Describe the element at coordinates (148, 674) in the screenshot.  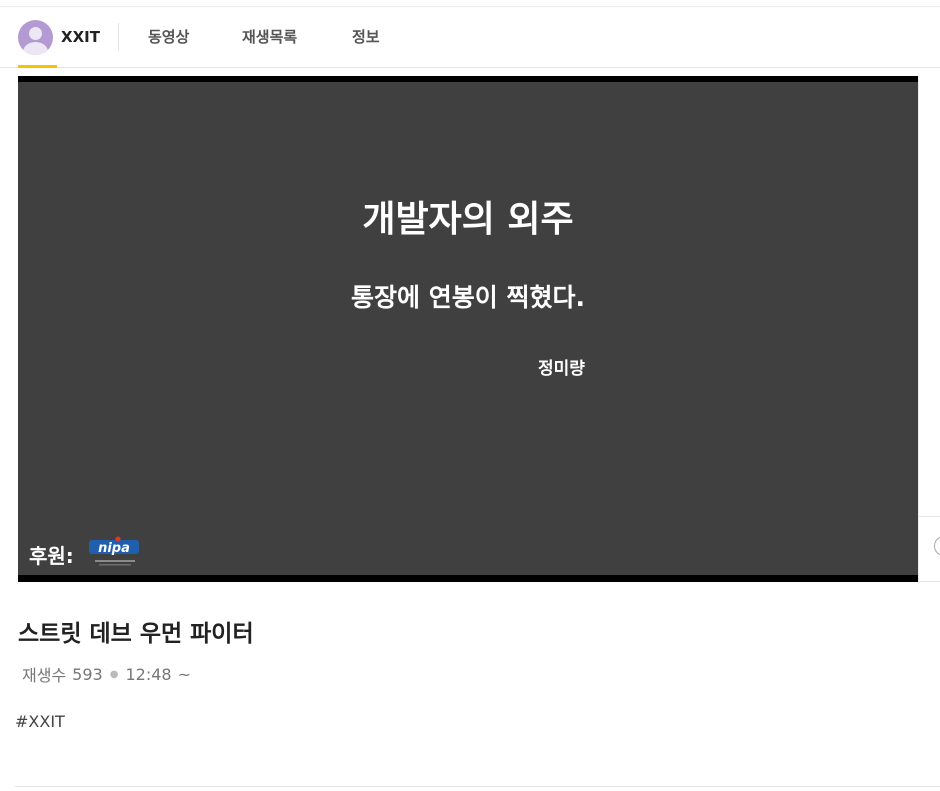
I see `duration: 12:48` at that location.